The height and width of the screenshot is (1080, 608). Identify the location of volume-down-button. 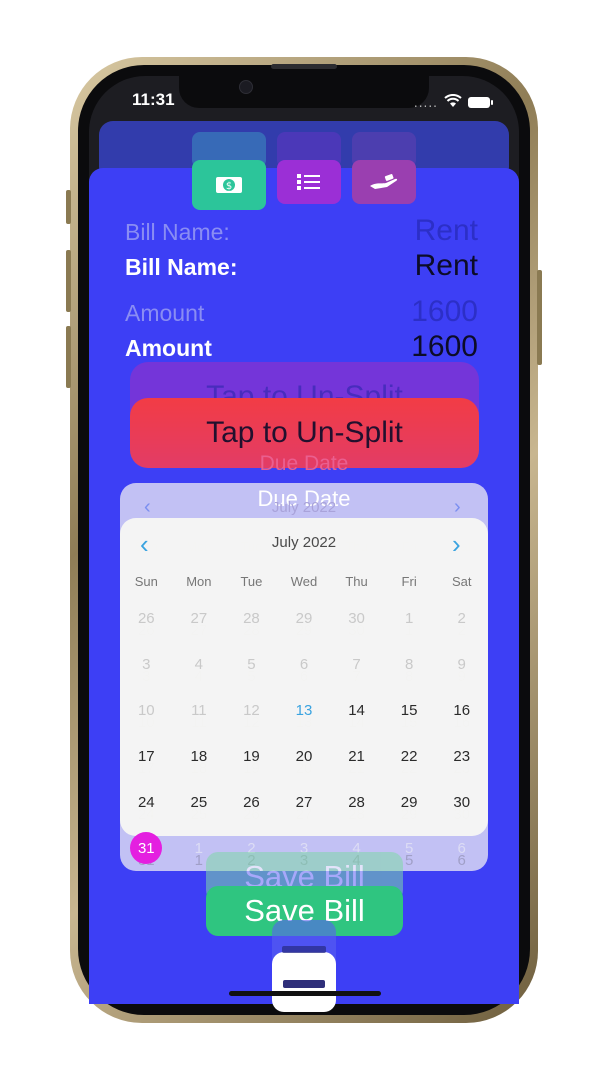
(68, 357).